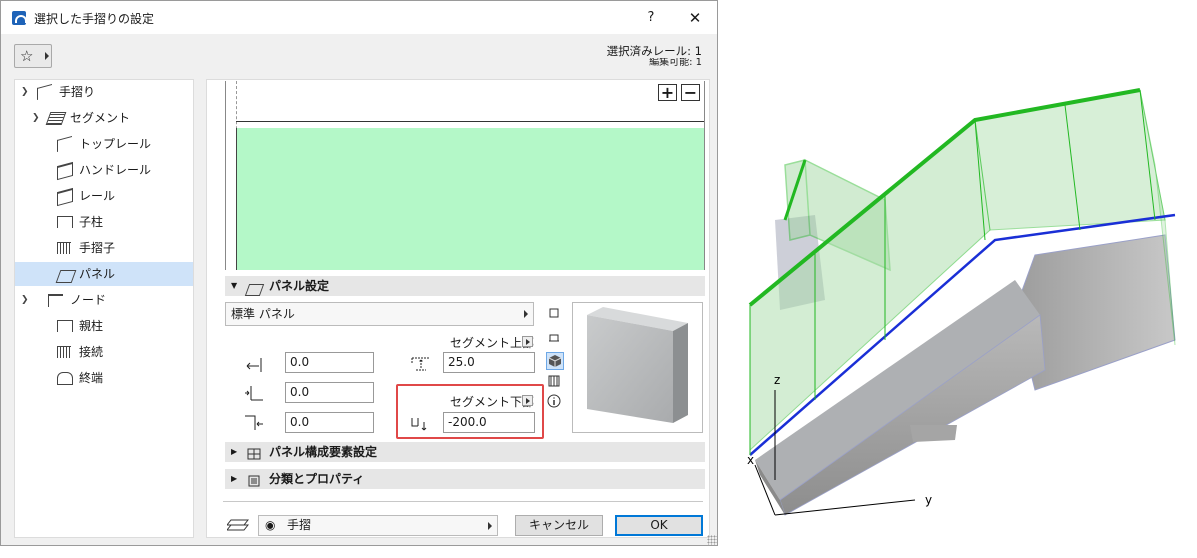  What do you see at coordinates (64, 248) in the screenshot?
I see `baluster-icon` at bounding box center [64, 248].